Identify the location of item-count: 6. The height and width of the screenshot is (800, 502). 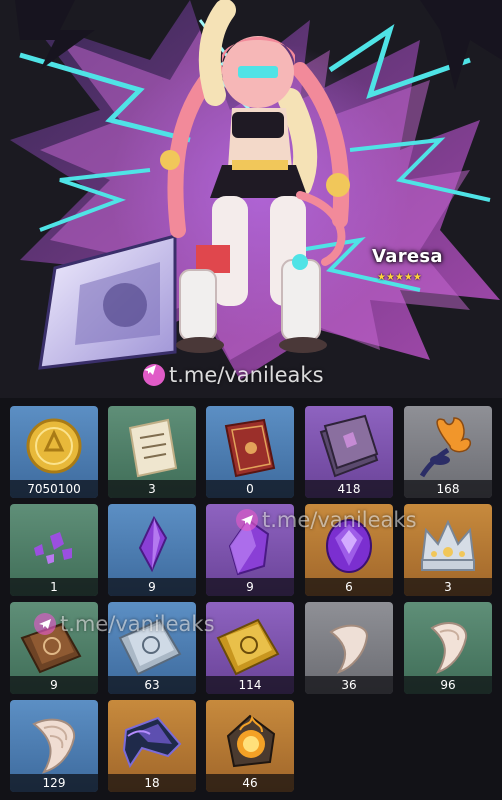
(349, 587).